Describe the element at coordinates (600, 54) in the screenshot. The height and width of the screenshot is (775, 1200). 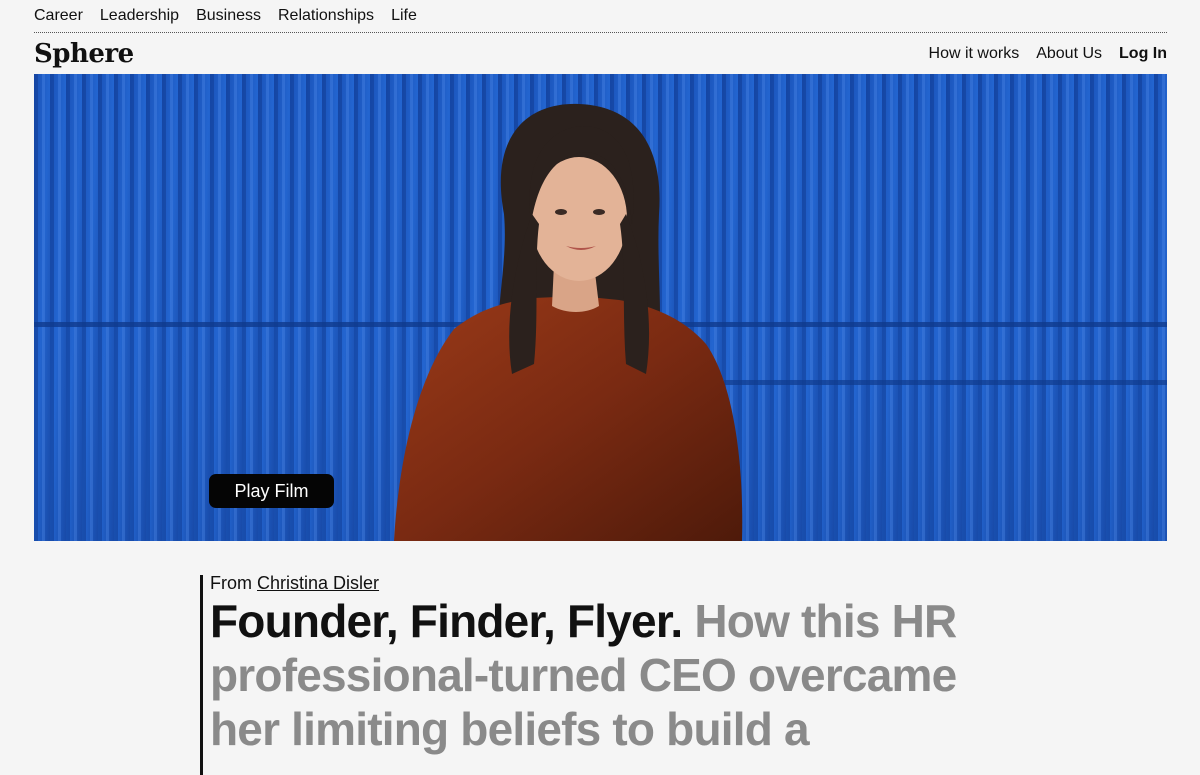
I see `main-header: Sphere How it works About Us Log In` at that location.